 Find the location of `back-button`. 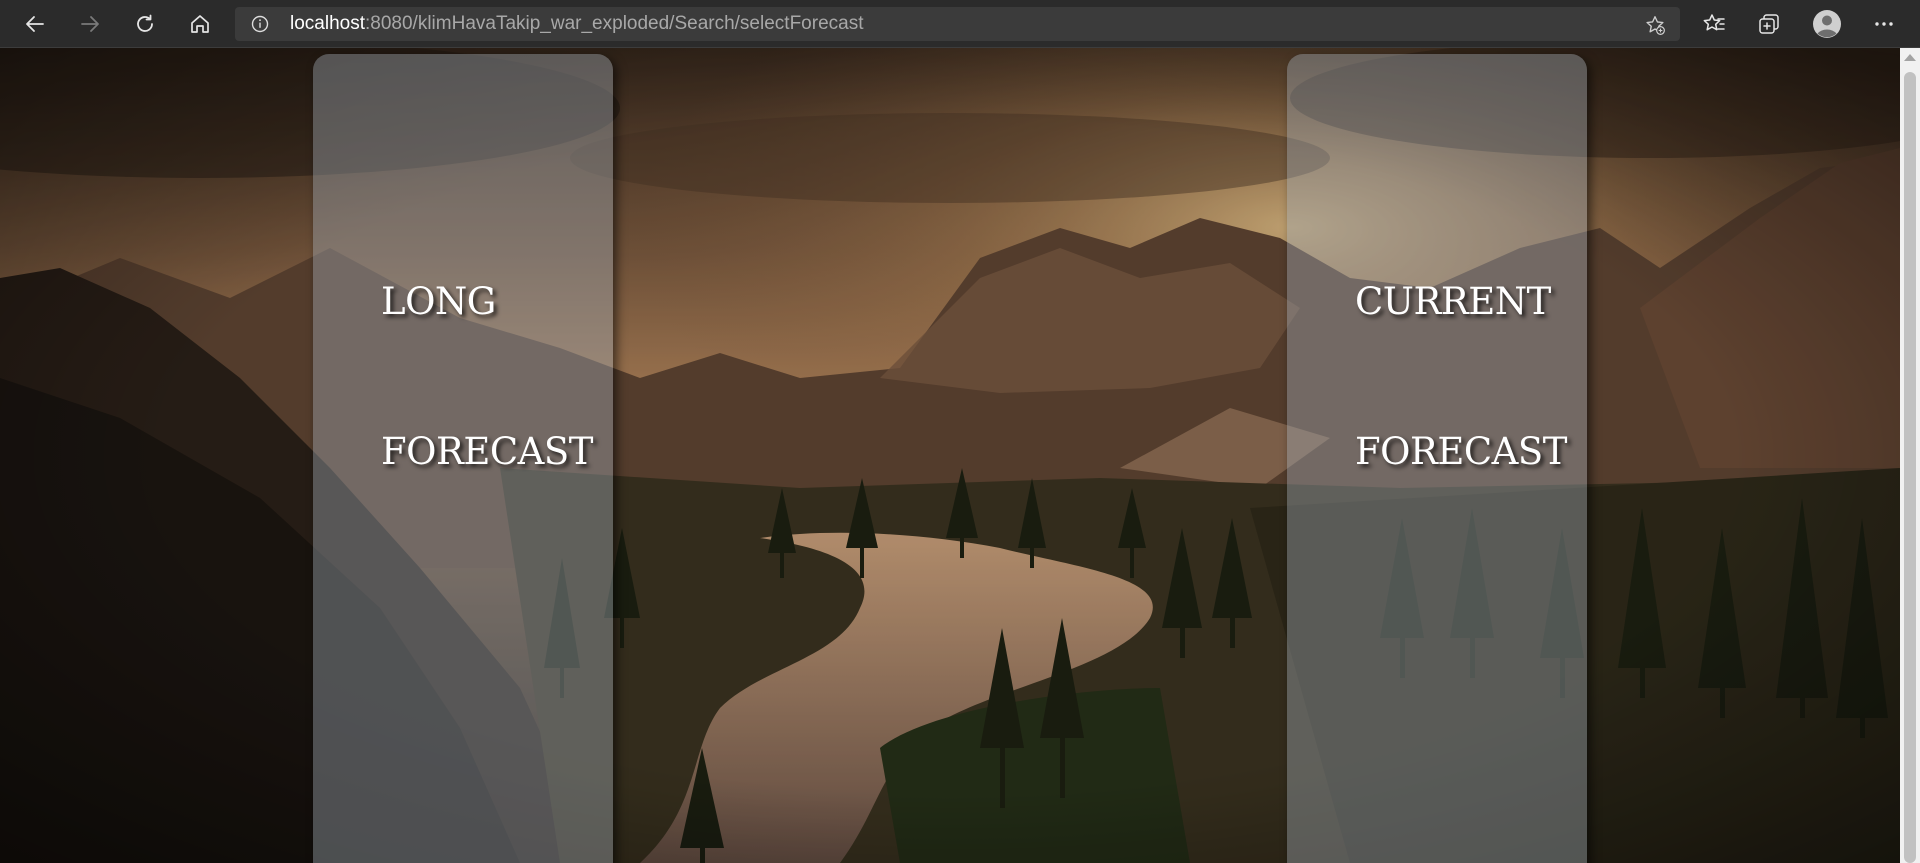

back-button is located at coordinates (35, 24).